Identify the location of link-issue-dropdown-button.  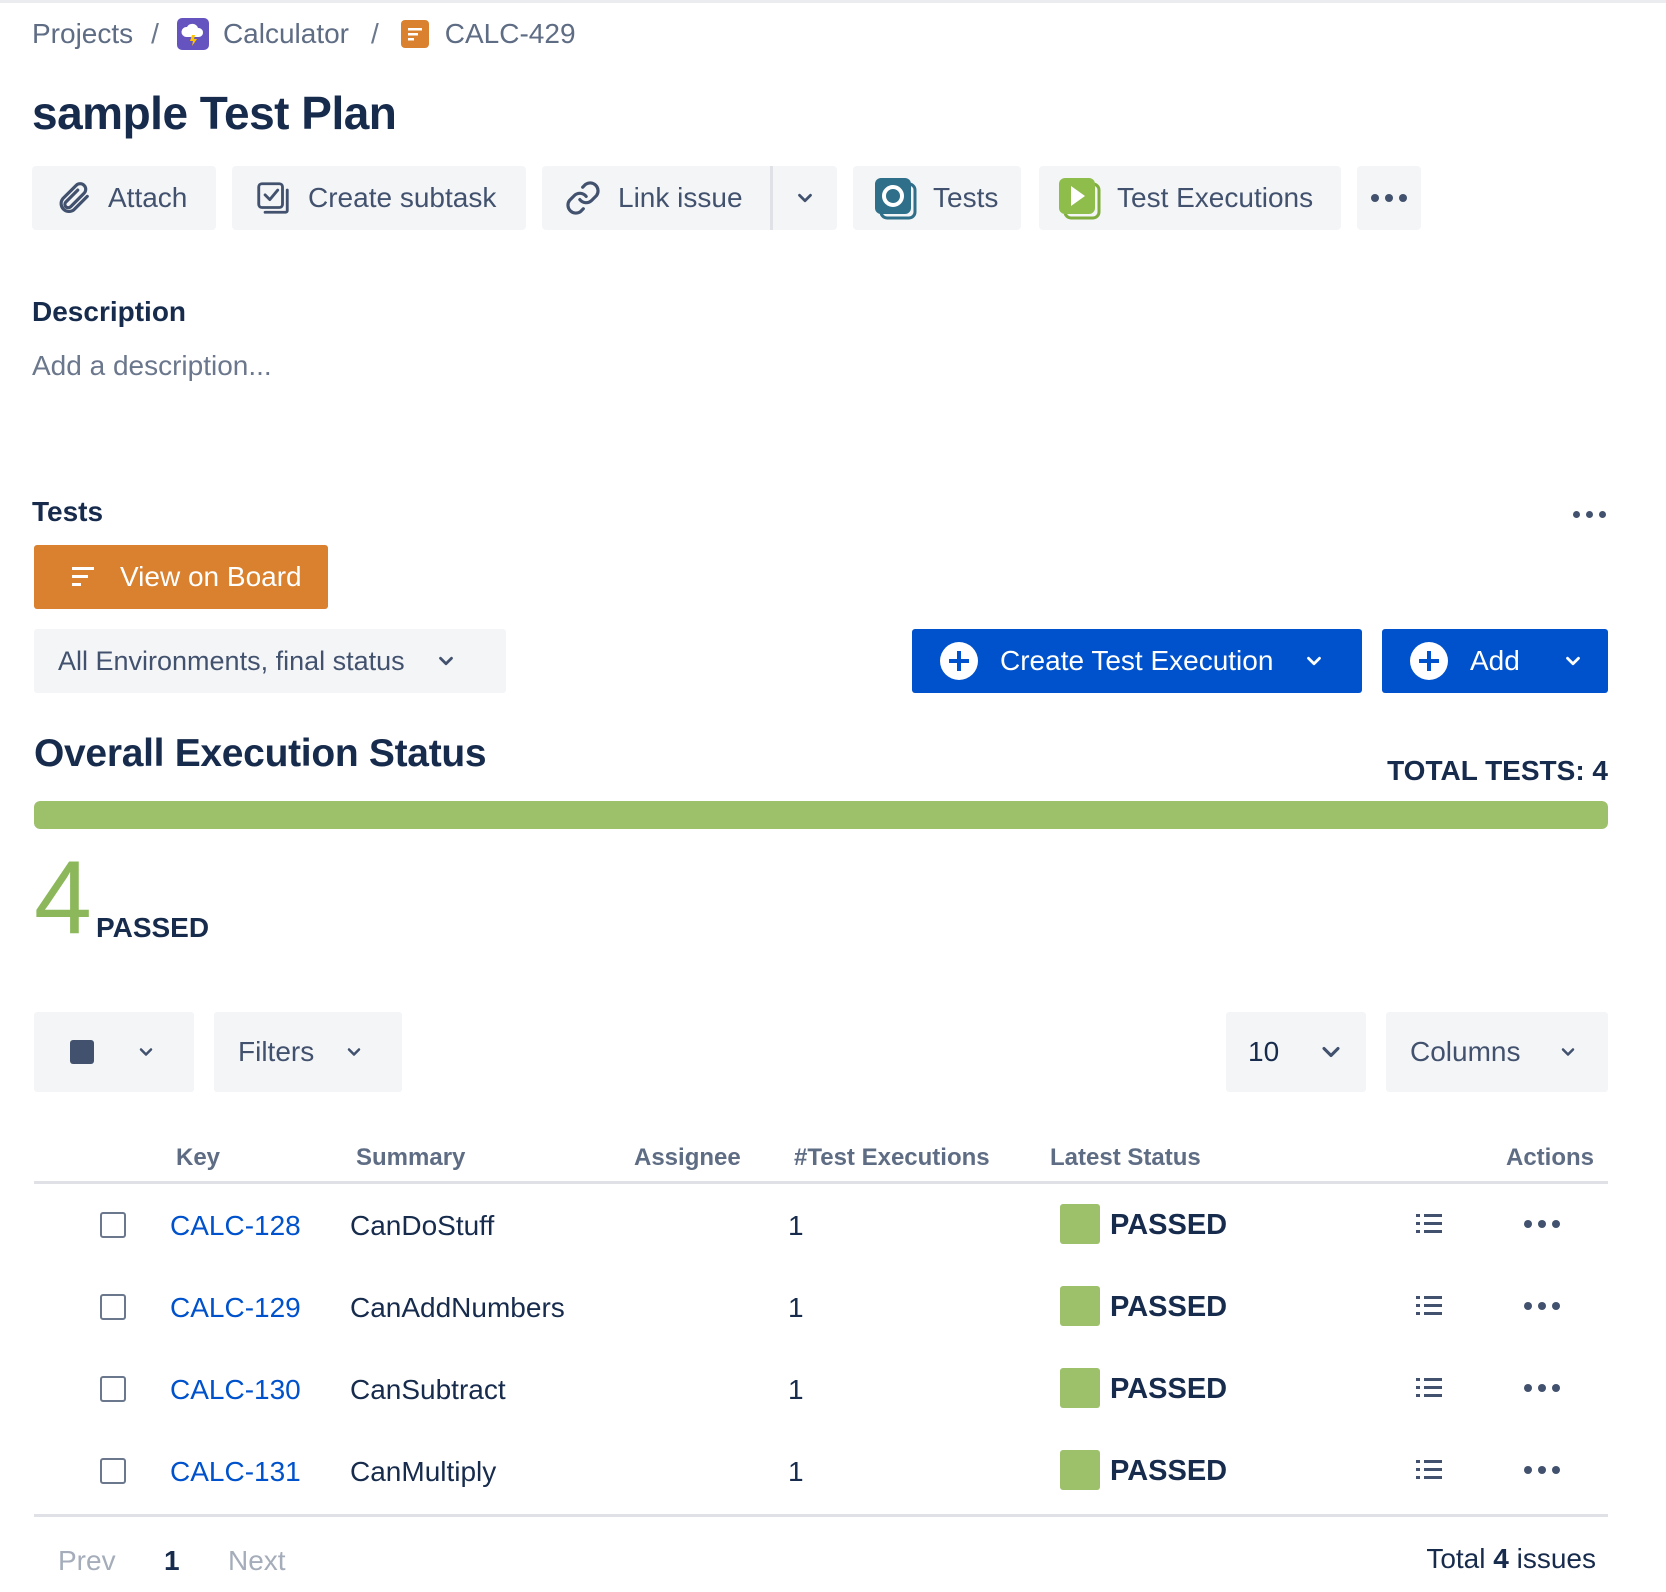
(805, 198).